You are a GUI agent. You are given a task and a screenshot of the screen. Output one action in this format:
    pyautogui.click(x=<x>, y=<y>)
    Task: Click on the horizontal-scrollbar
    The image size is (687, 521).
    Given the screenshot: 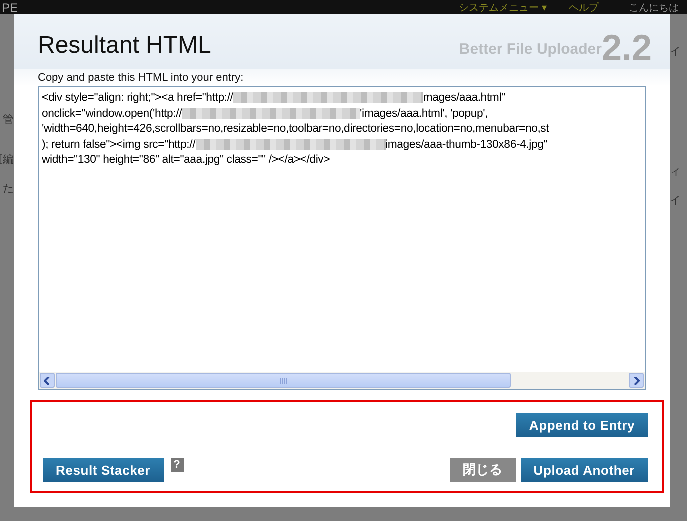 What is the action you would take?
    pyautogui.click(x=342, y=380)
    